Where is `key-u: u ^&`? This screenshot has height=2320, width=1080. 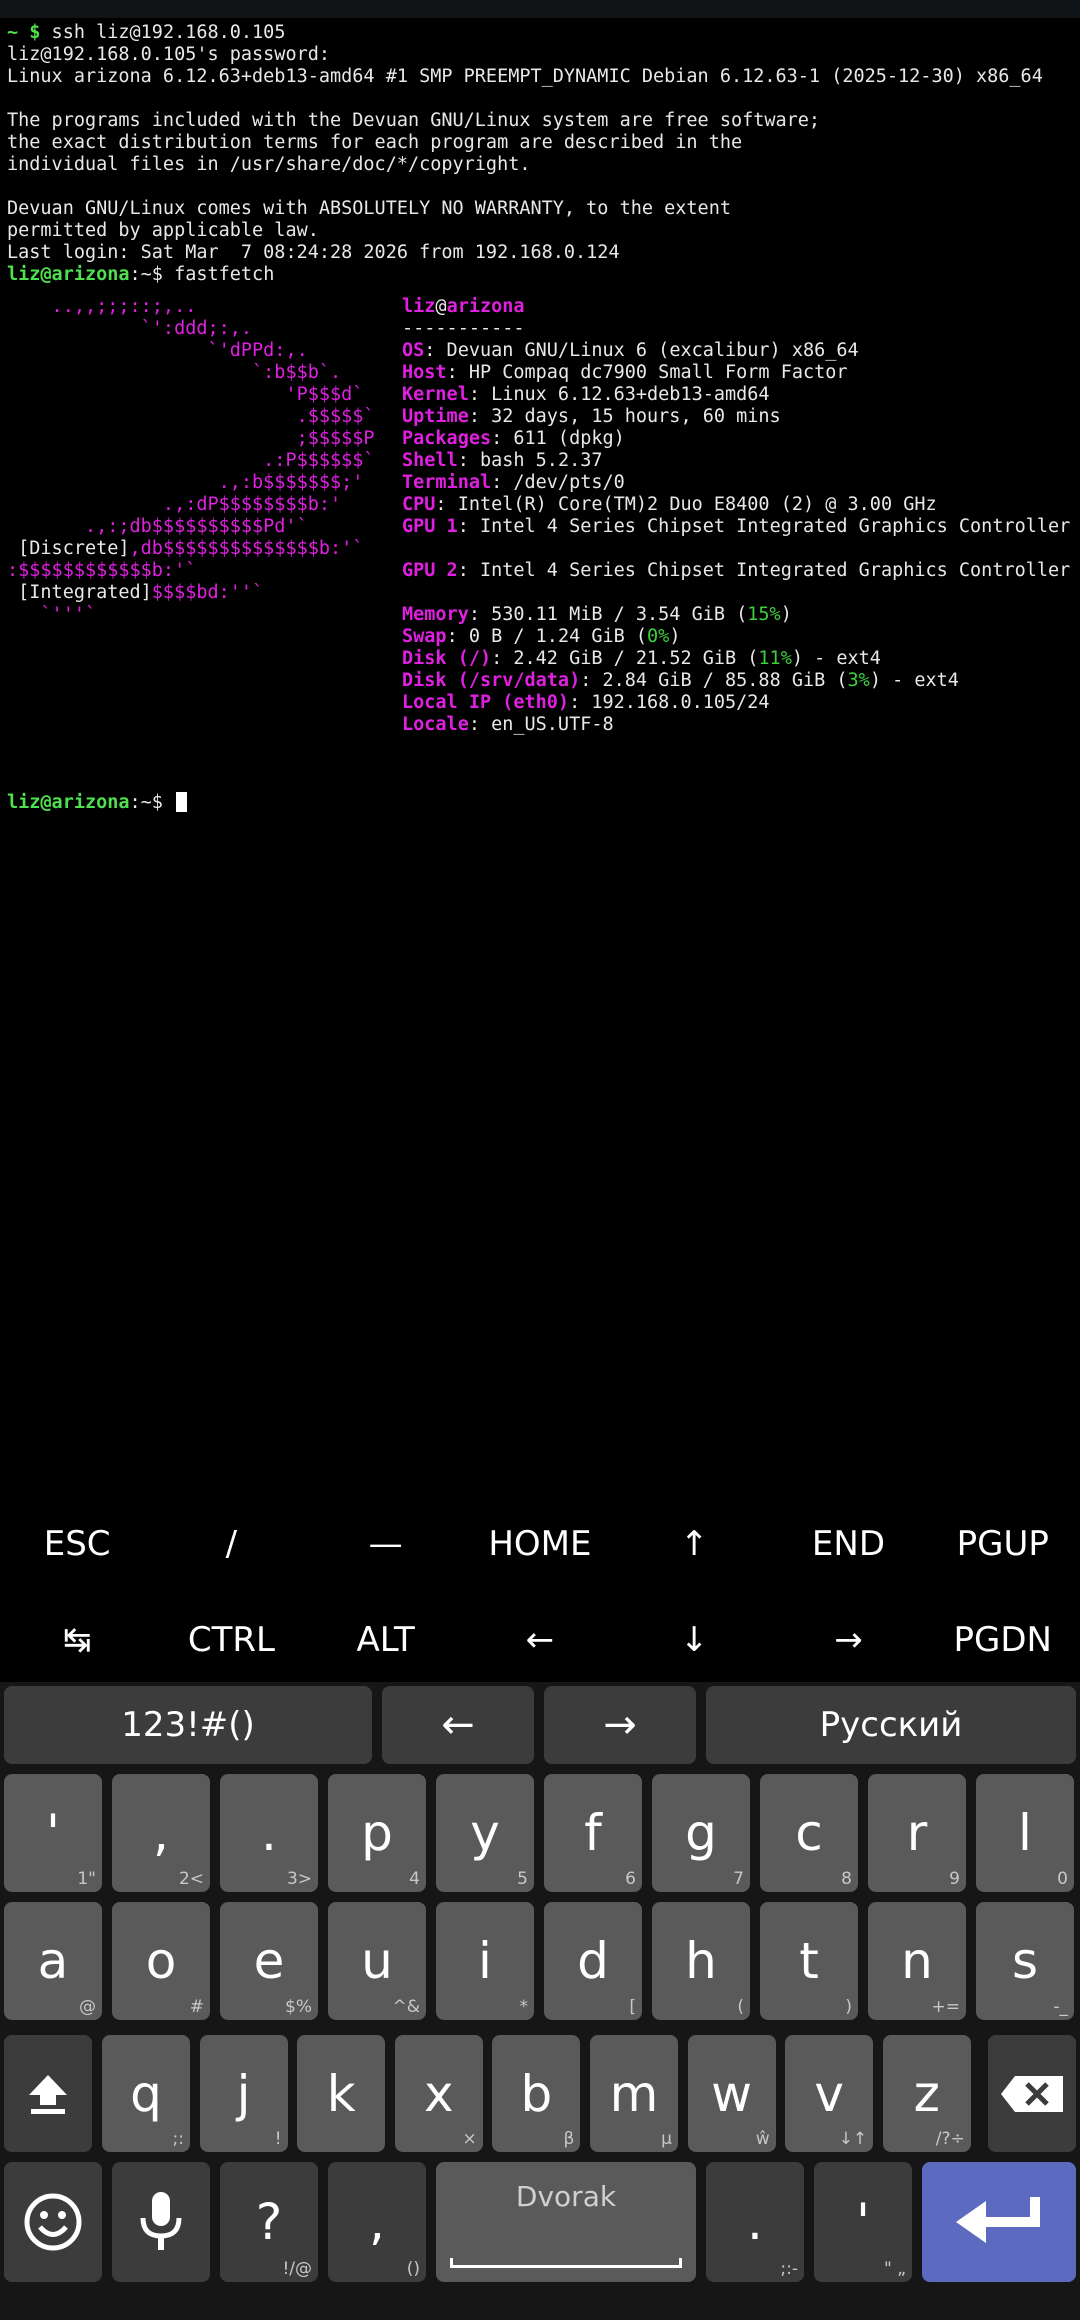 key-u: u ^& is located at coordinates (377, 1961).